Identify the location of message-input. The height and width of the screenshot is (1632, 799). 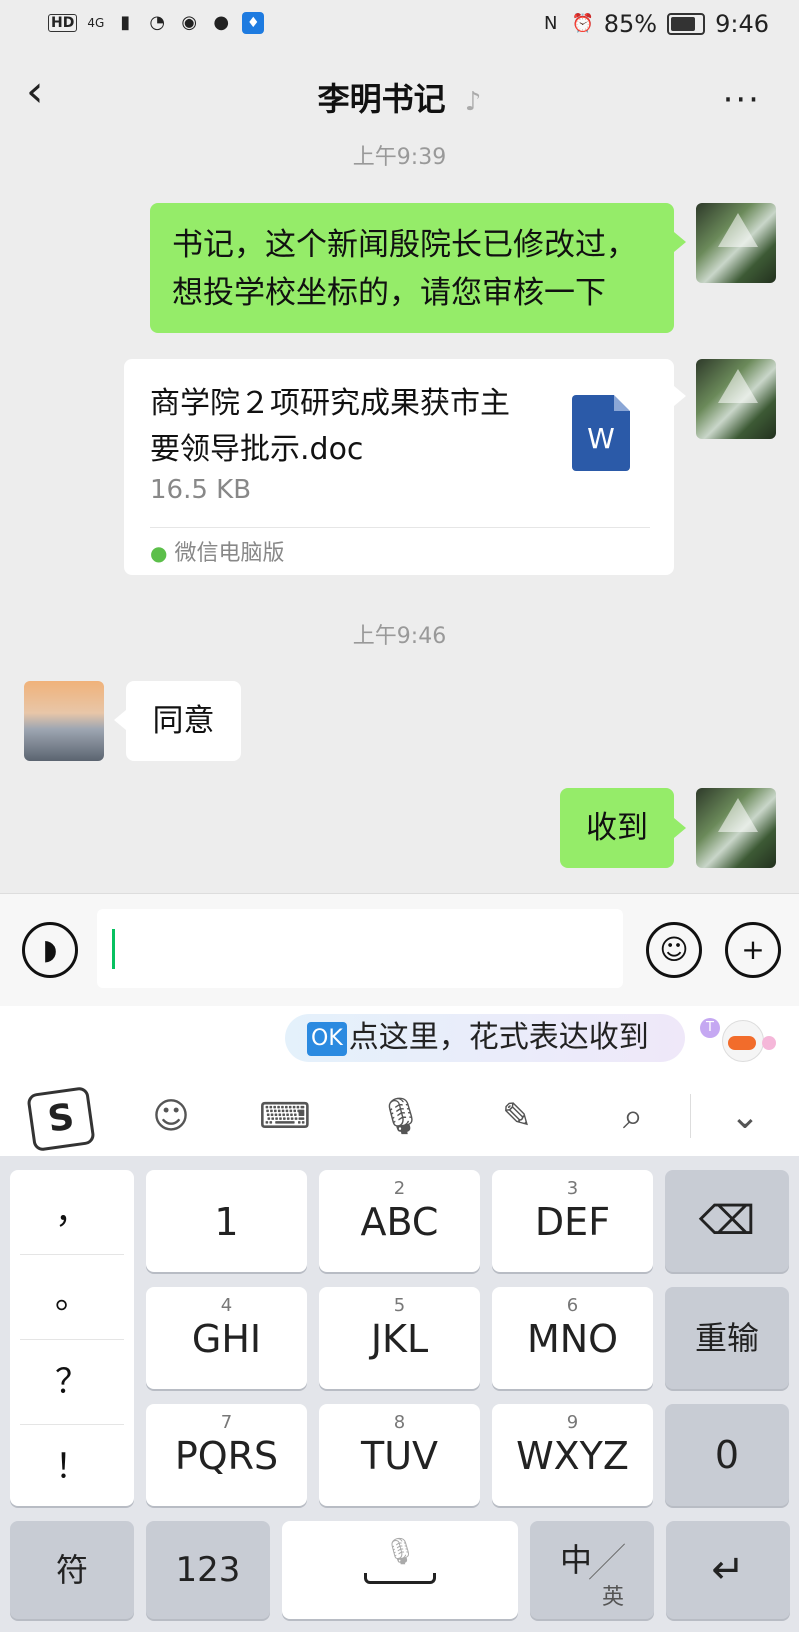
(360, 948).